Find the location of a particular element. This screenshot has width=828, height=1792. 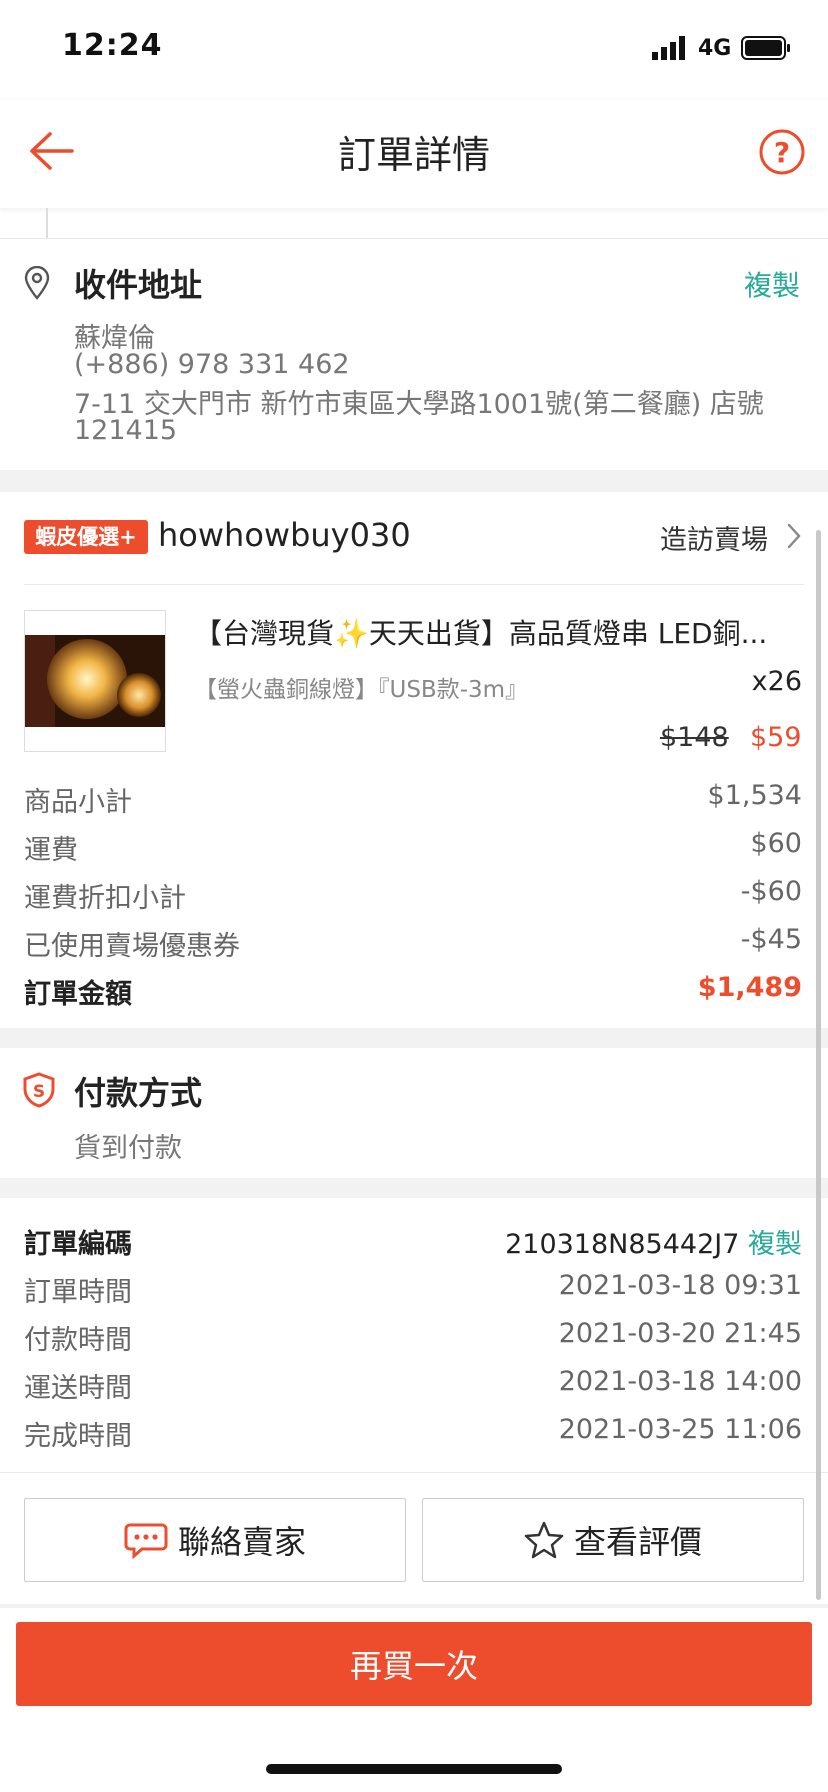

view-review-label: 查看評價 is located at coordinates (637, 1542).